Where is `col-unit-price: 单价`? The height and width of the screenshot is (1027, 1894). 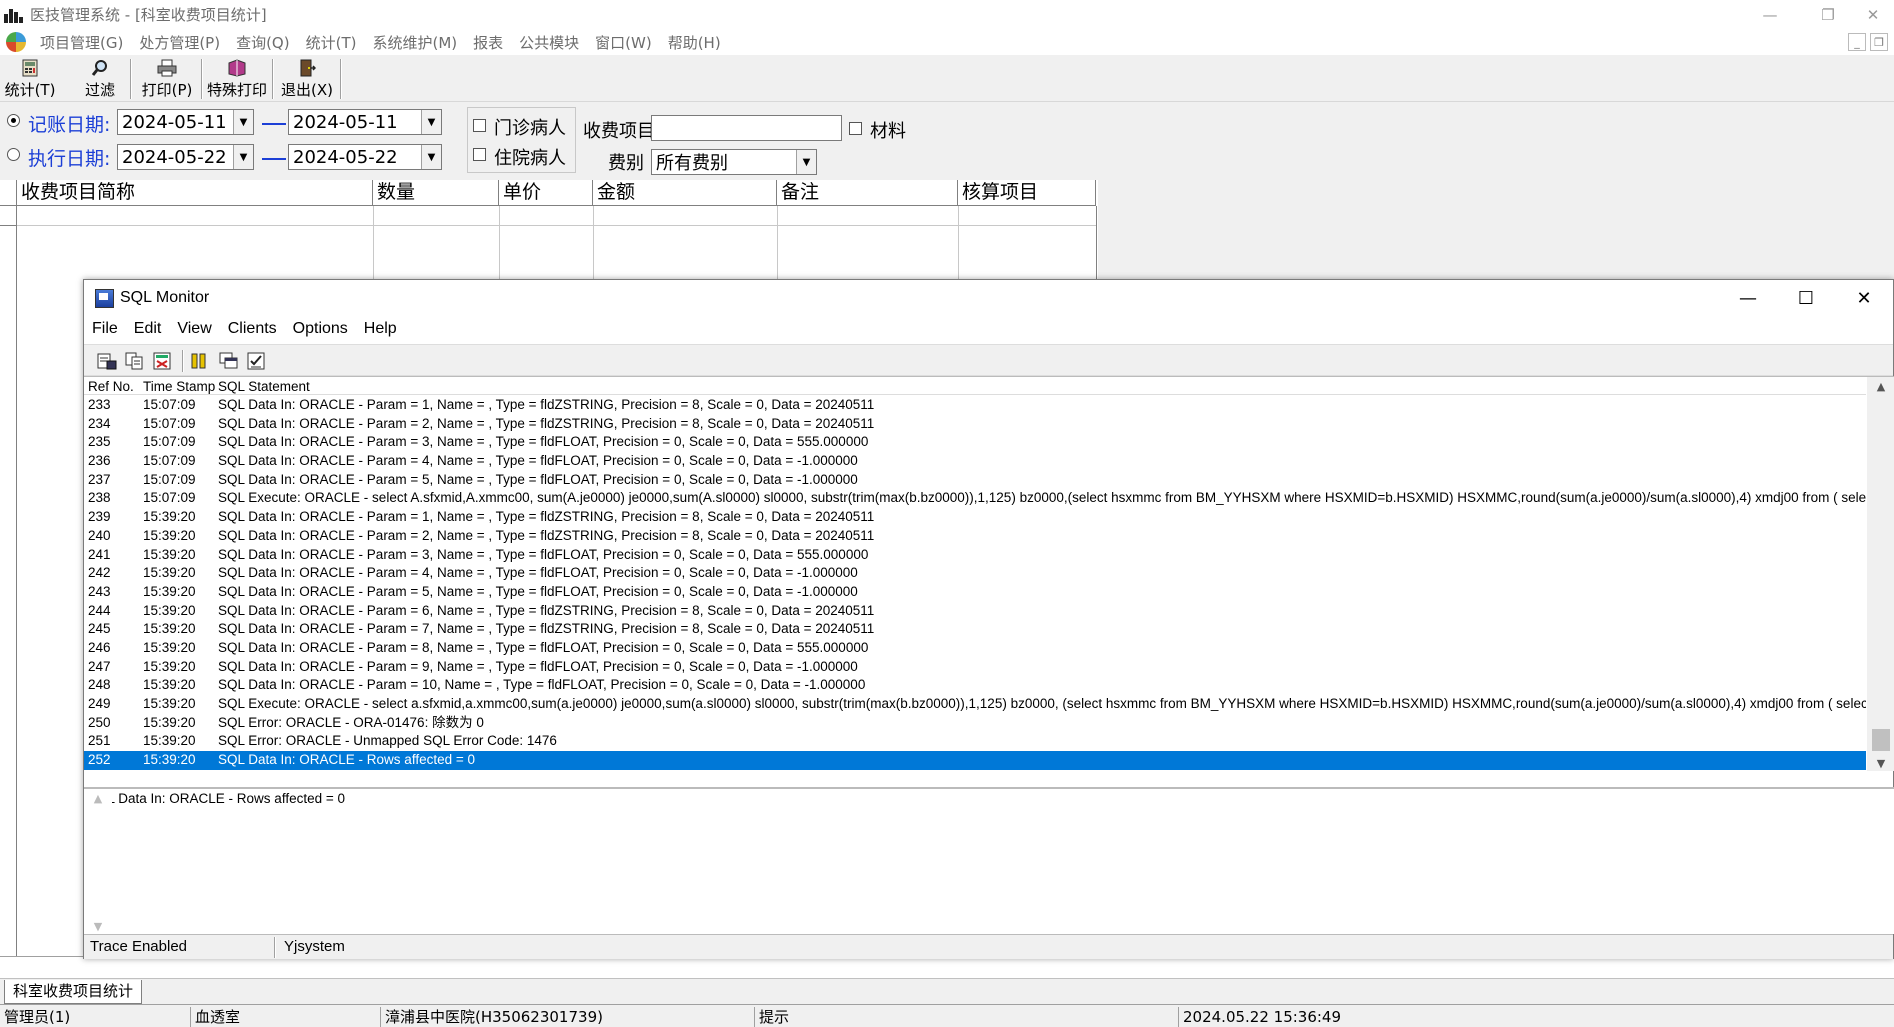
col-unit-price: 单价 is located at coordinates (546, 193).